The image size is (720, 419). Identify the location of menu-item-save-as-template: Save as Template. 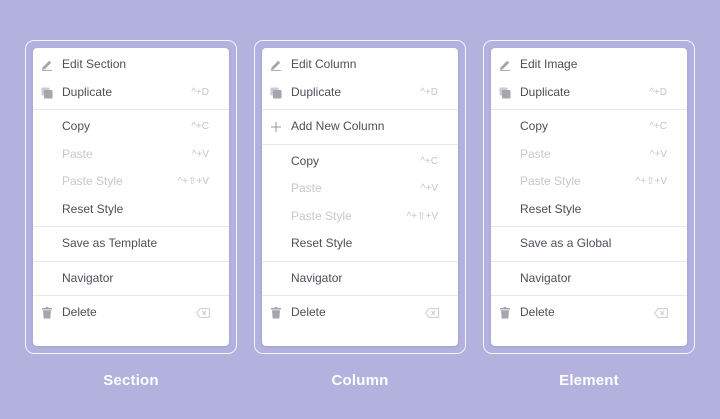
(131, 244).